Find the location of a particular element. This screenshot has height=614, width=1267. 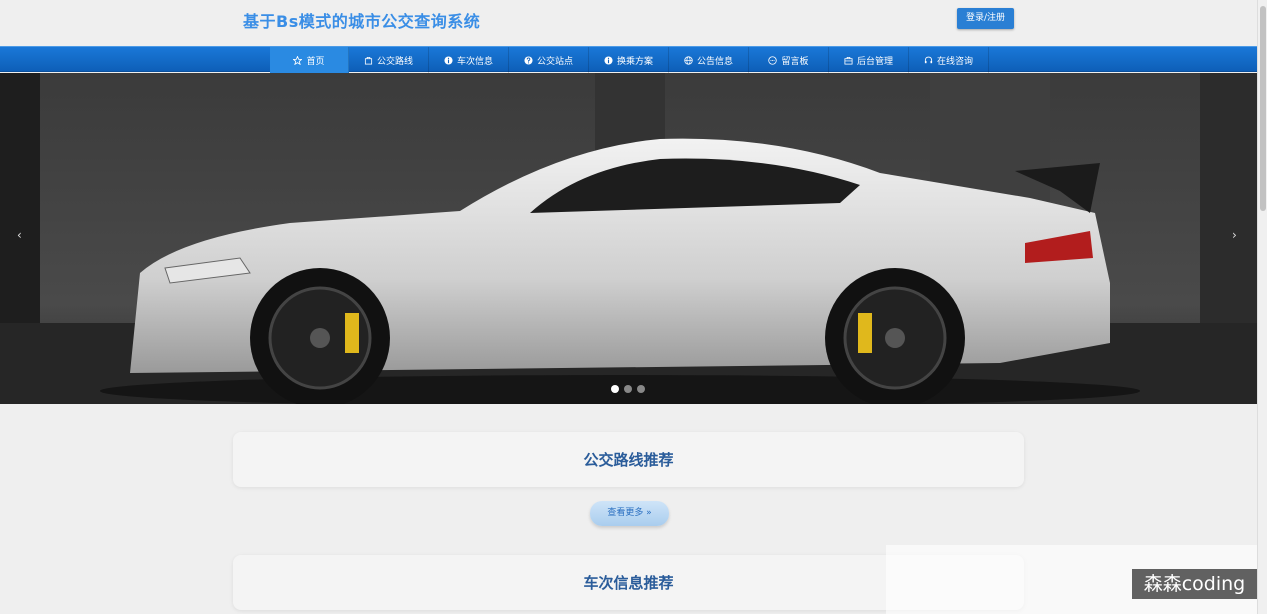

briefcase-icon is located at coordinates (848, 60).